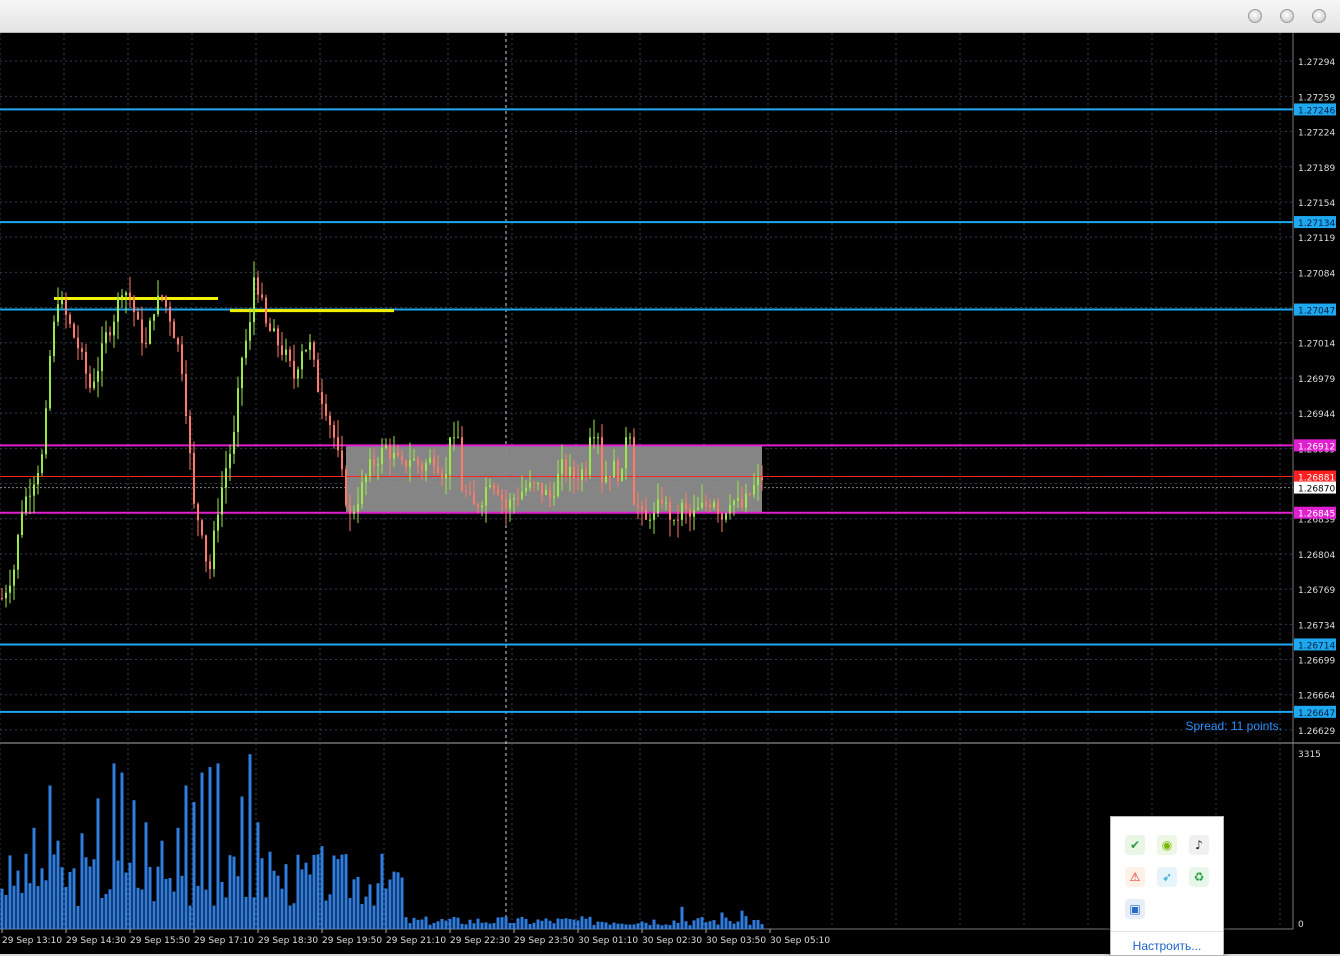  What do you see at coordinates (1135, 845) in the screenshot?
I see `shield-check-icon: ✔` at bounding box center [1135, 845].